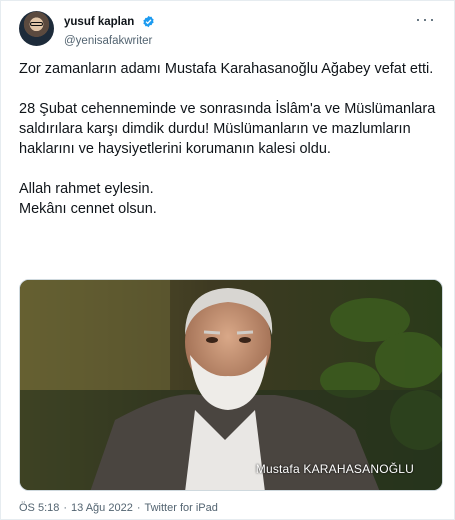 This screenshot has height=520, width=455. I want to click on tweet-time: ÖS 5:18, so click(39, 508).